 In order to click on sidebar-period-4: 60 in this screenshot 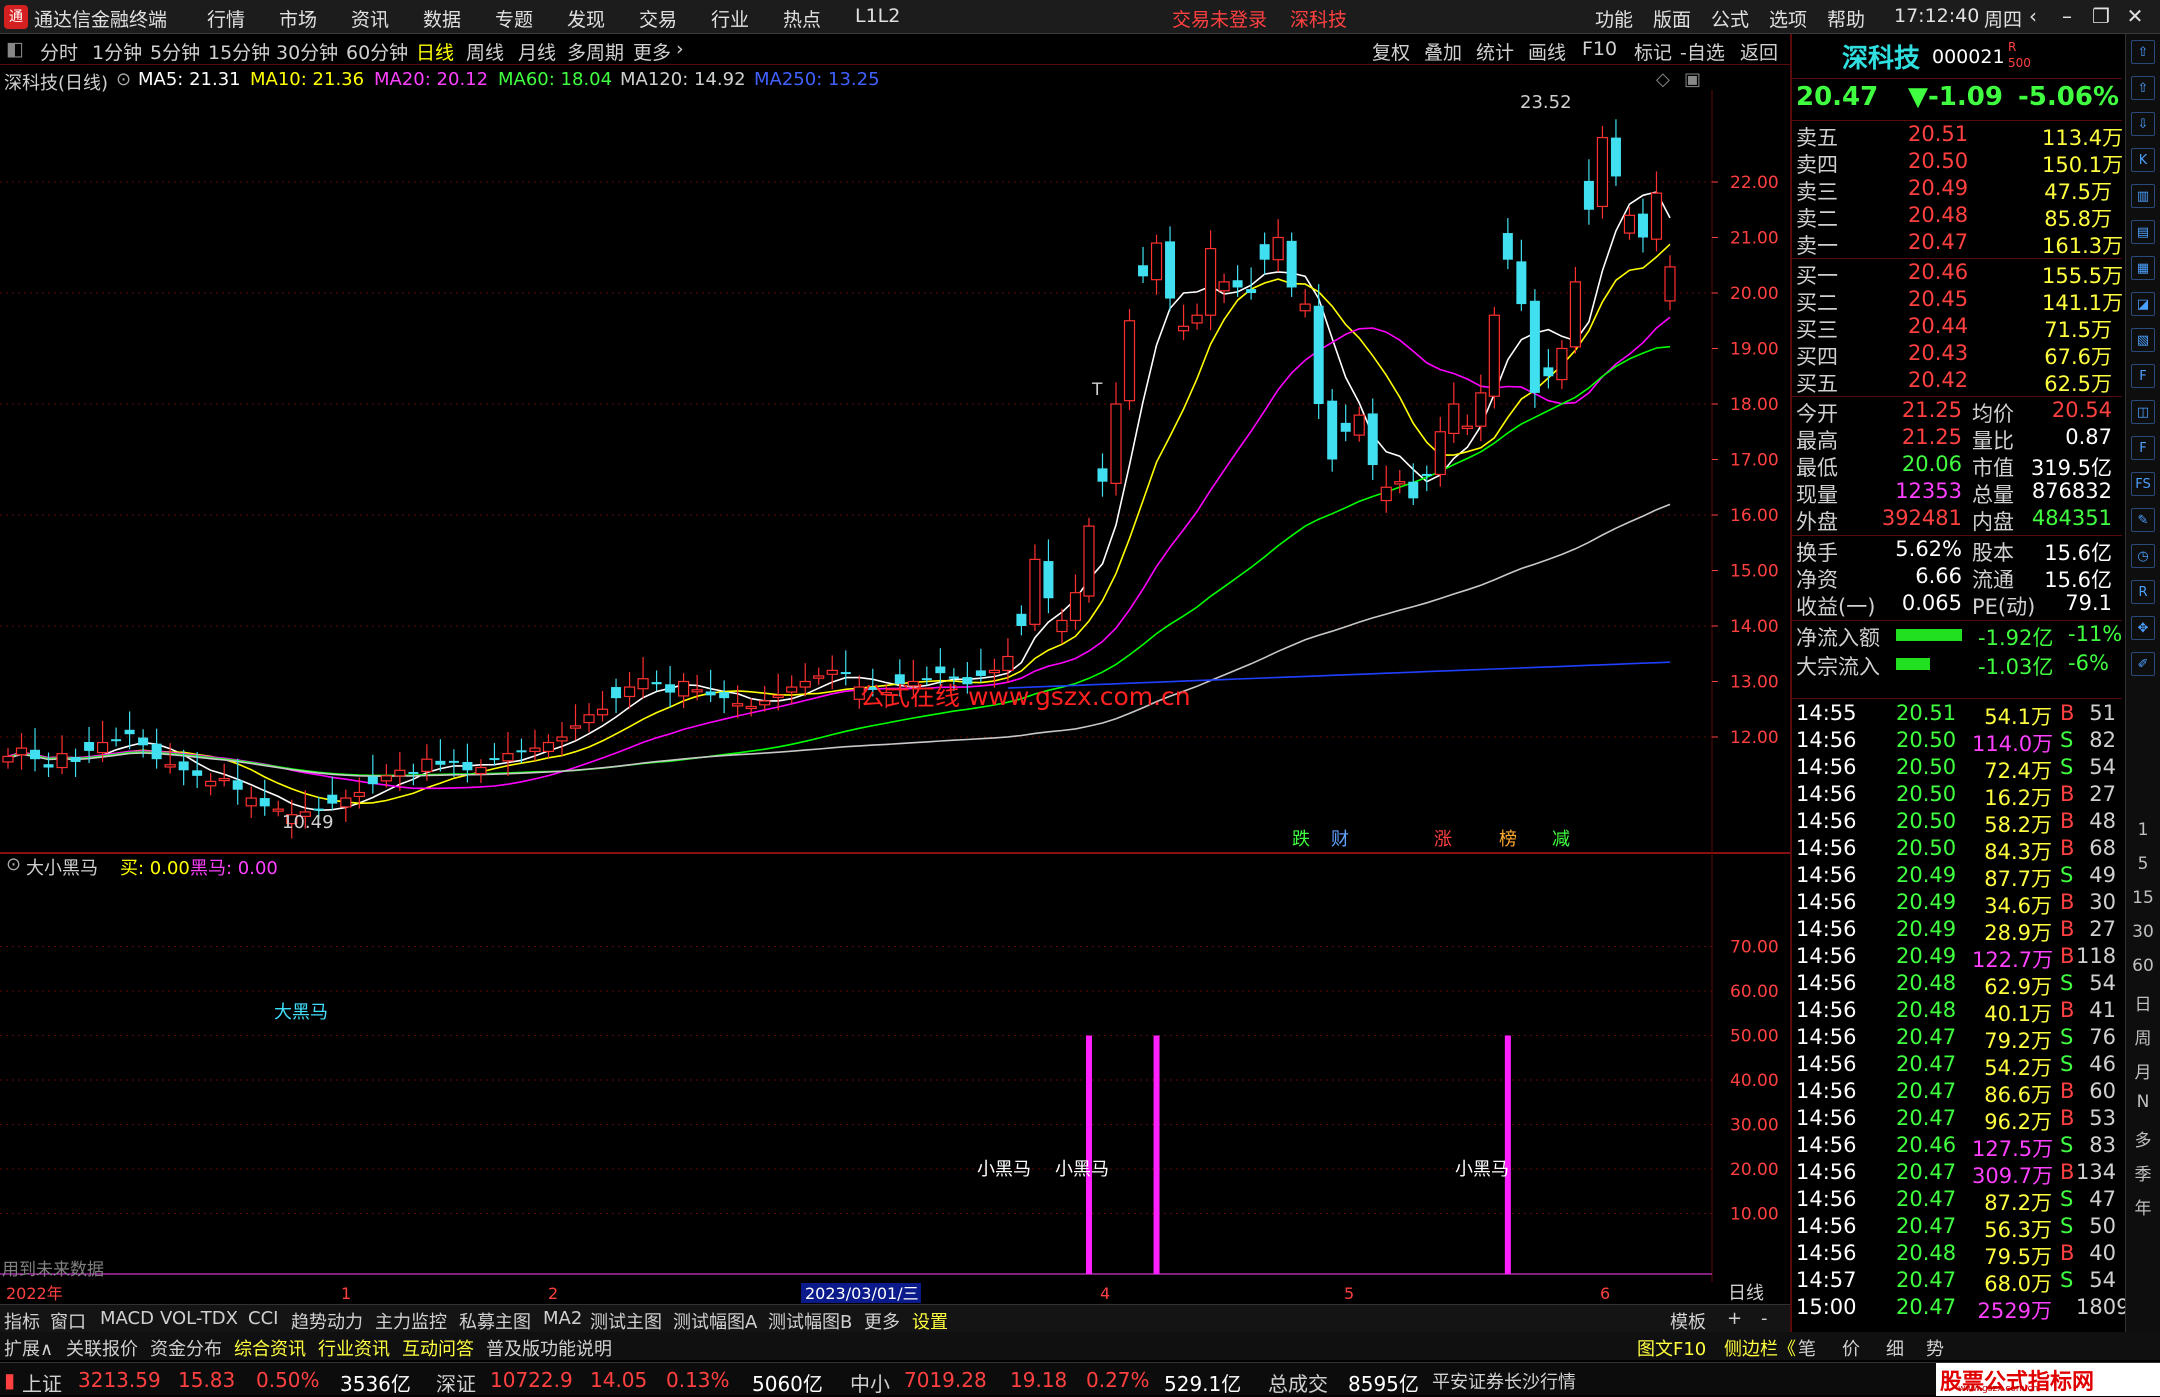, I will do `click(2143, 966)`.